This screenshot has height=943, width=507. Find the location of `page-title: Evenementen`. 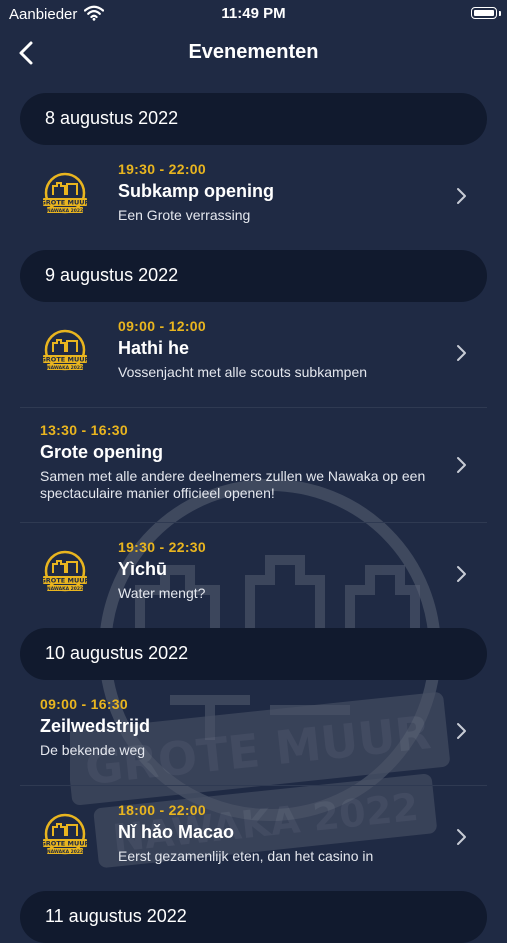

page-title: Evenementen is located at coordinates (253, 52).